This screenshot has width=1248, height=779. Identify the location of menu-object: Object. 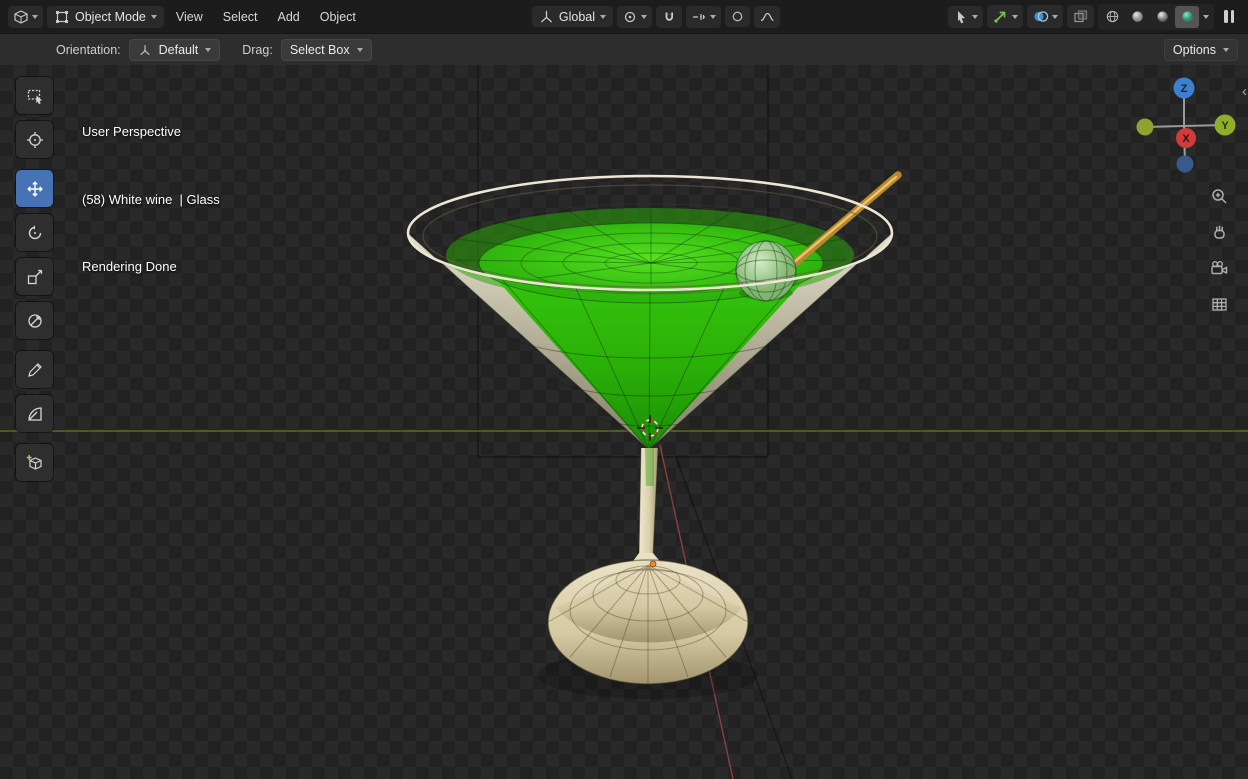
(338, 17).